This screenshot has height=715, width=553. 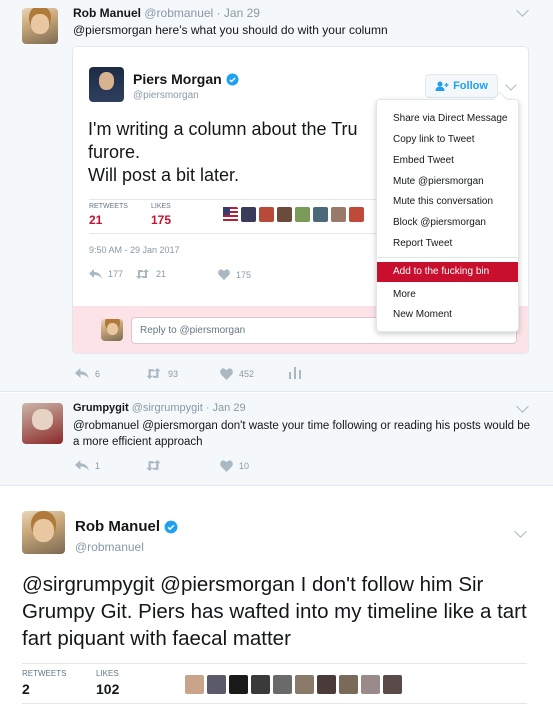 What do you see at coordinates (274, 703) in the screenshot?
I see `divider` at bounding box center [274, 703].